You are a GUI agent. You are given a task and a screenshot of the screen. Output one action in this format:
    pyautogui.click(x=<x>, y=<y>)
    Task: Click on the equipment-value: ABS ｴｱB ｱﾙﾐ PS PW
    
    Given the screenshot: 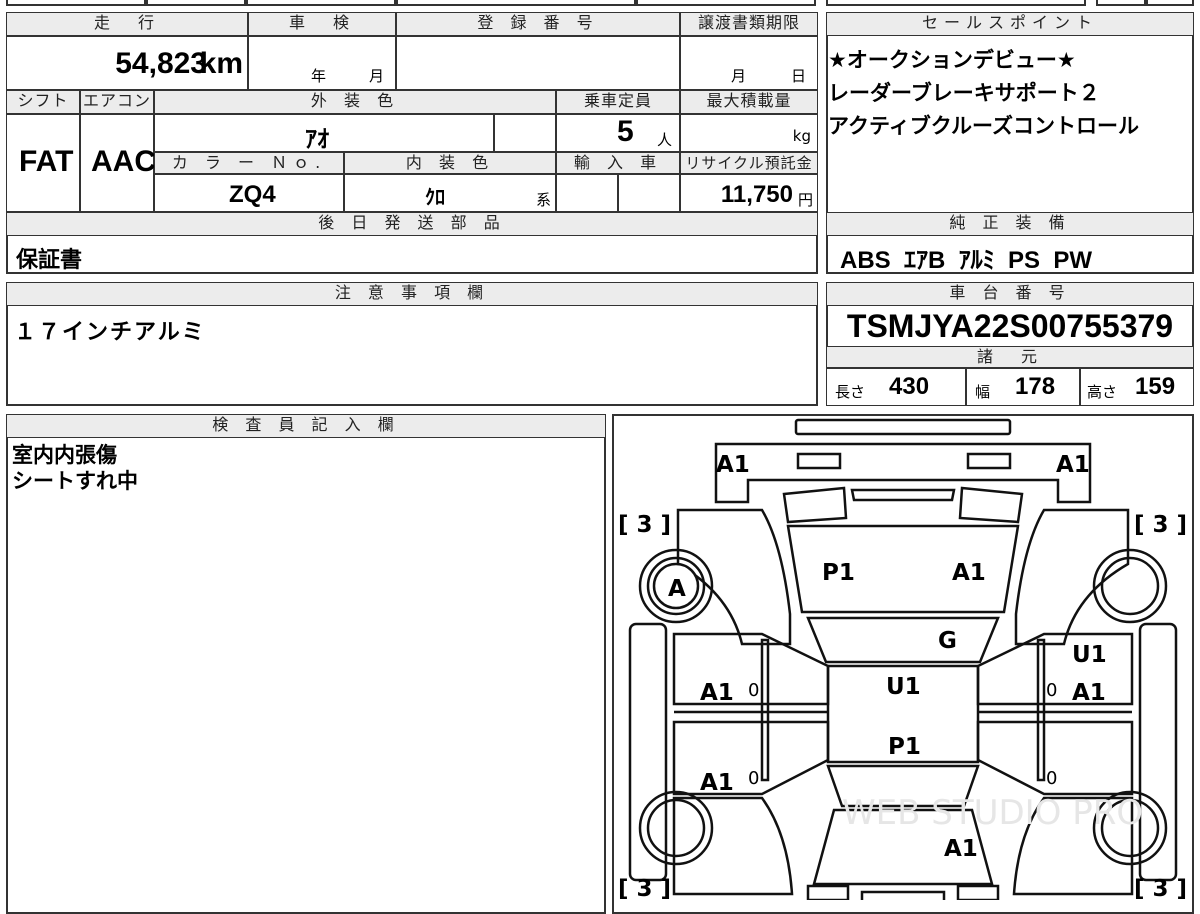 What is the action you would take?
    pyautogui.click(x=966, y=260)
    